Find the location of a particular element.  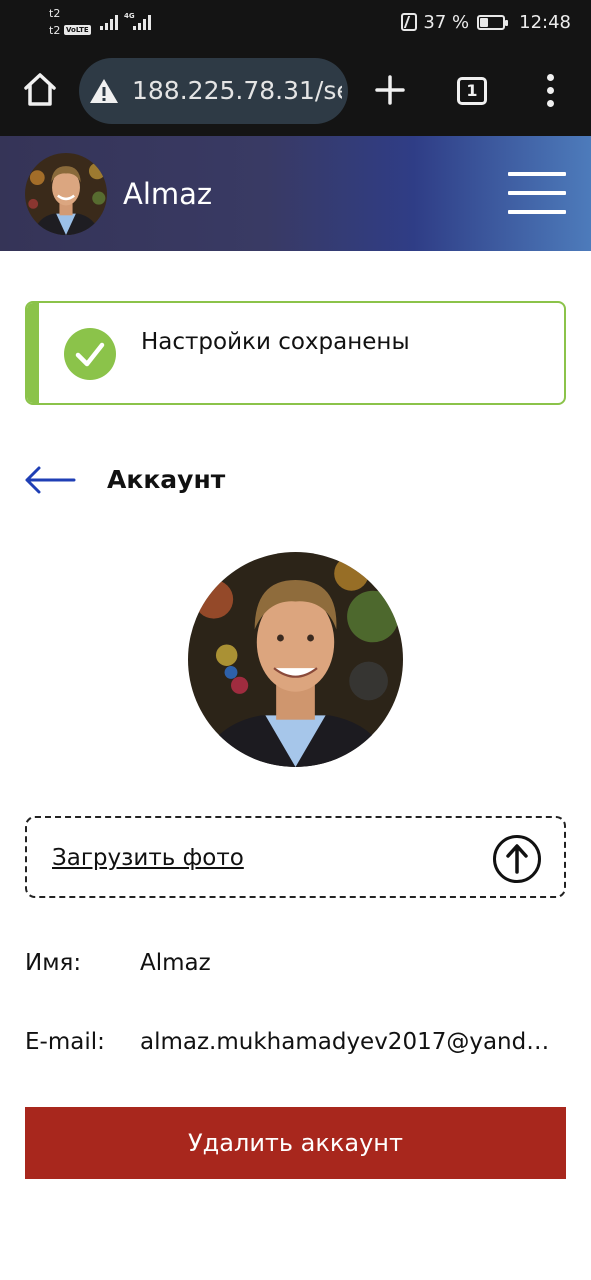

battery-percent: 37 % is located at coordinates (446, 22).